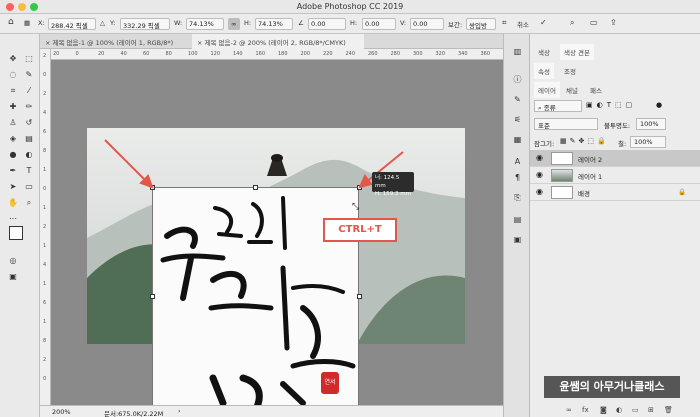  I want to click on screen-mode-icon: ▣, so click(13, 277).